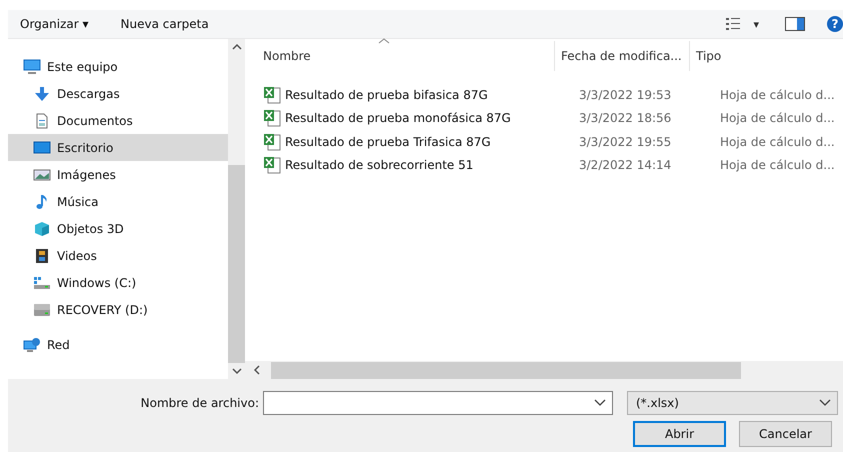 Image resolution: width=843 pixels, height=452 pixels. Describe the element at coordinates (118, 174) in the screenshot. I see `sidebar-item: Imágenes` at that location.